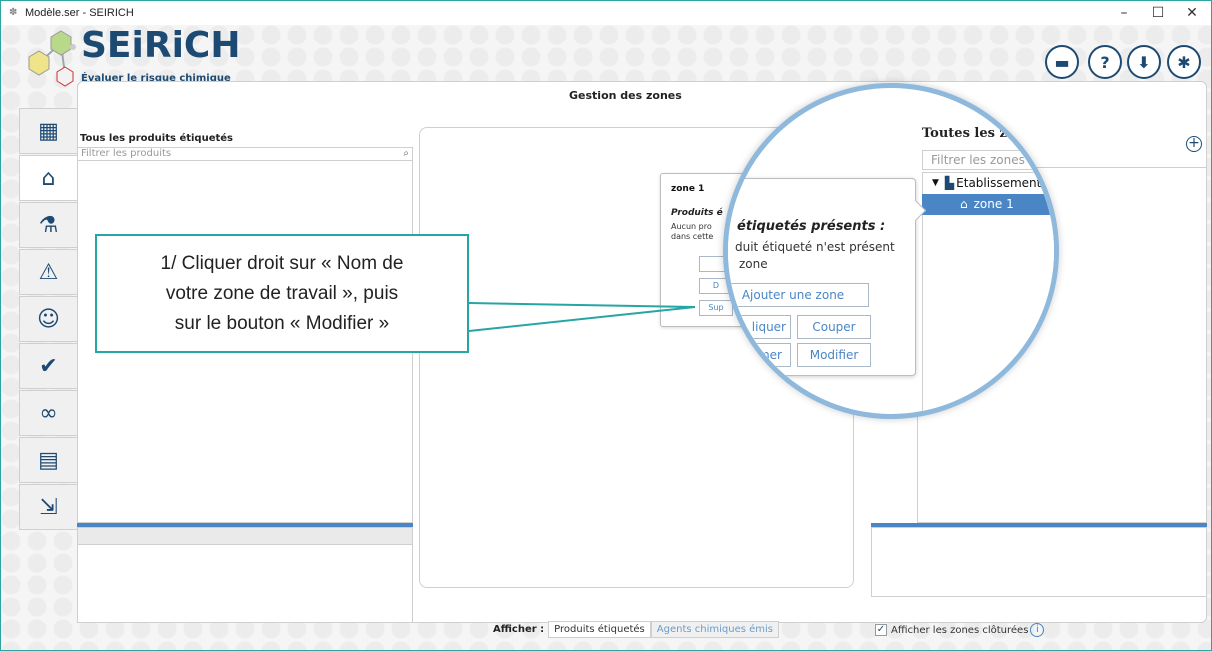 The image size is (1212, 651). I want to click on molecule-logo-icon, so click(52, 58).